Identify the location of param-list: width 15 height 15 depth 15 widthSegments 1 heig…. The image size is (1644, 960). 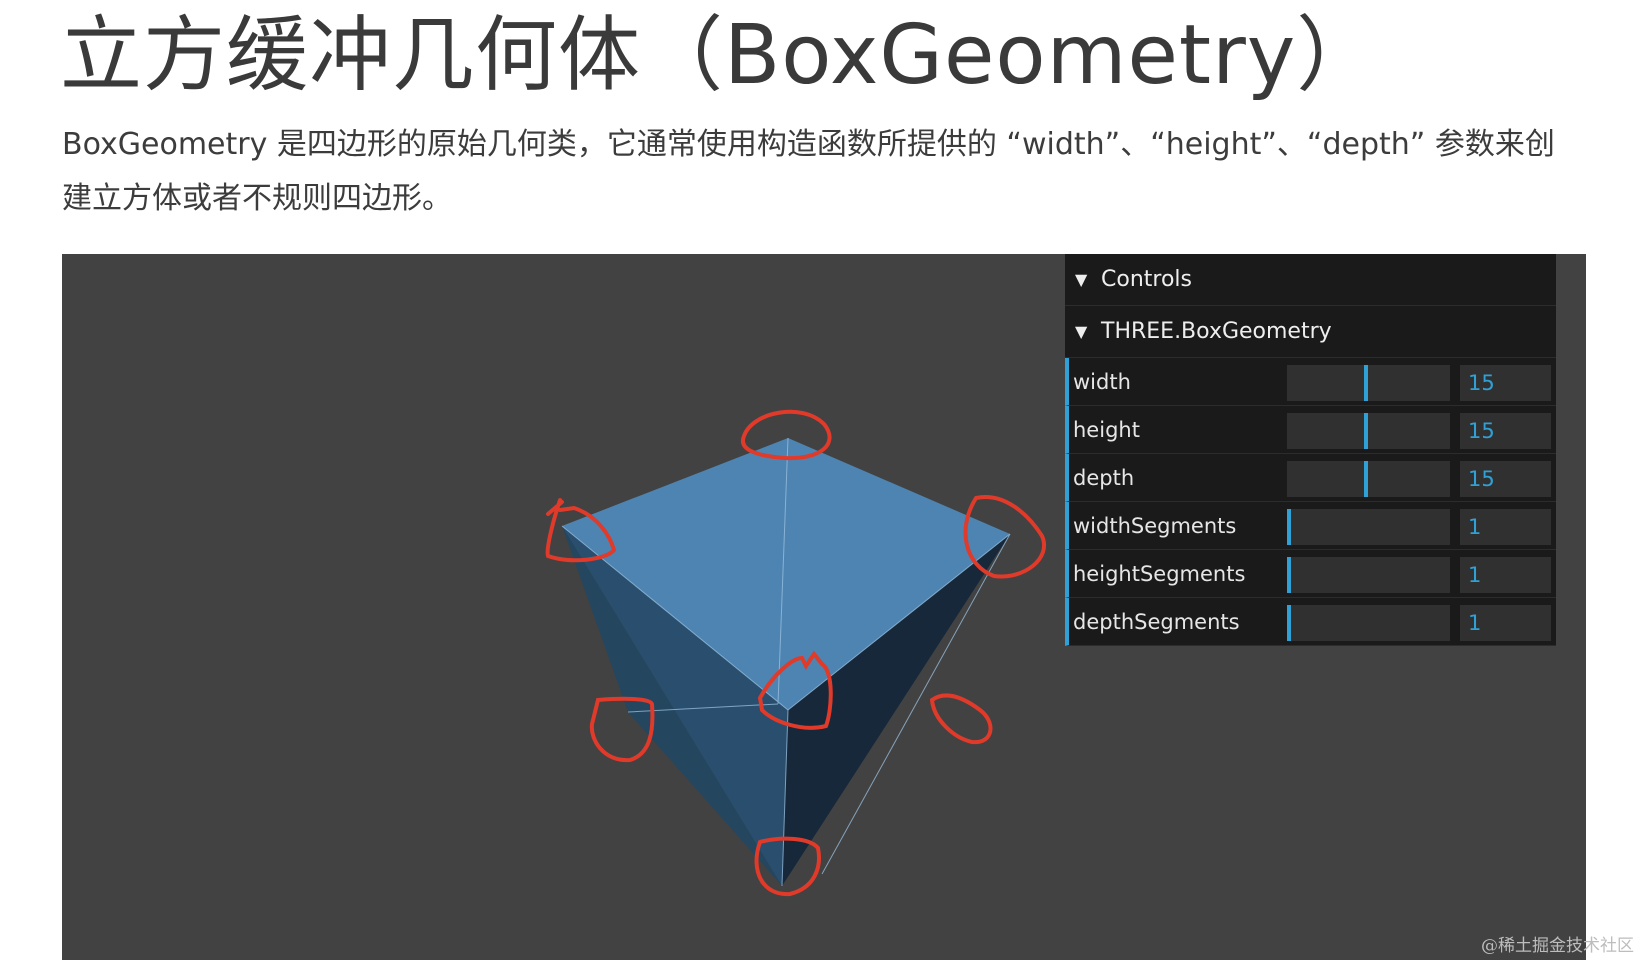
(1310, 502).